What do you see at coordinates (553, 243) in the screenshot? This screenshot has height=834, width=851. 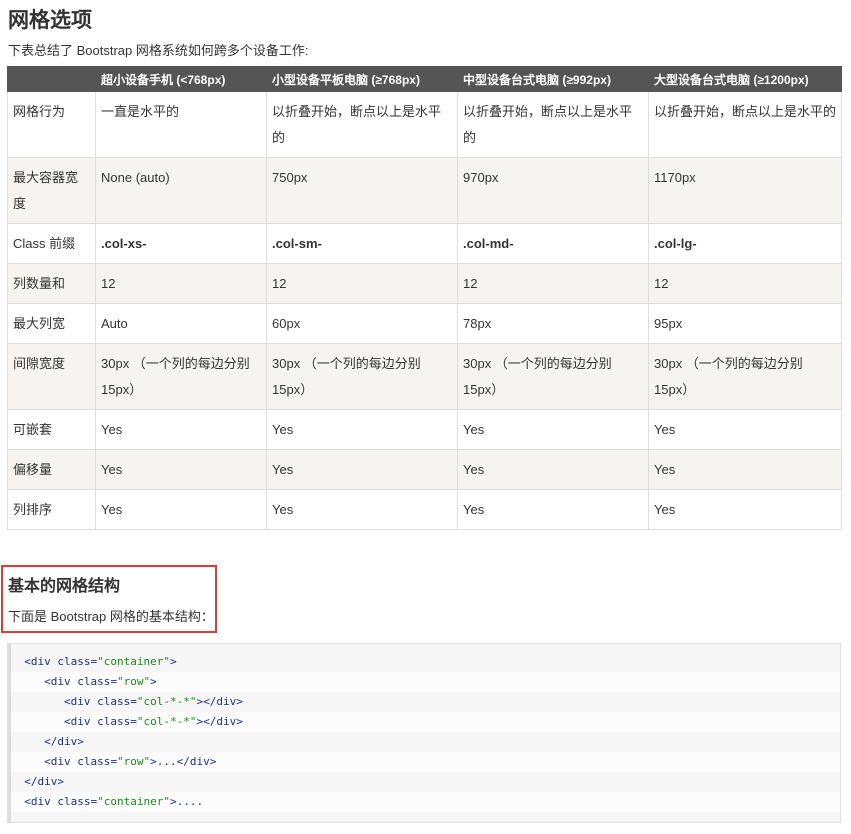 I see `table-cell: .col-md-` at bounding box center [553, 243].